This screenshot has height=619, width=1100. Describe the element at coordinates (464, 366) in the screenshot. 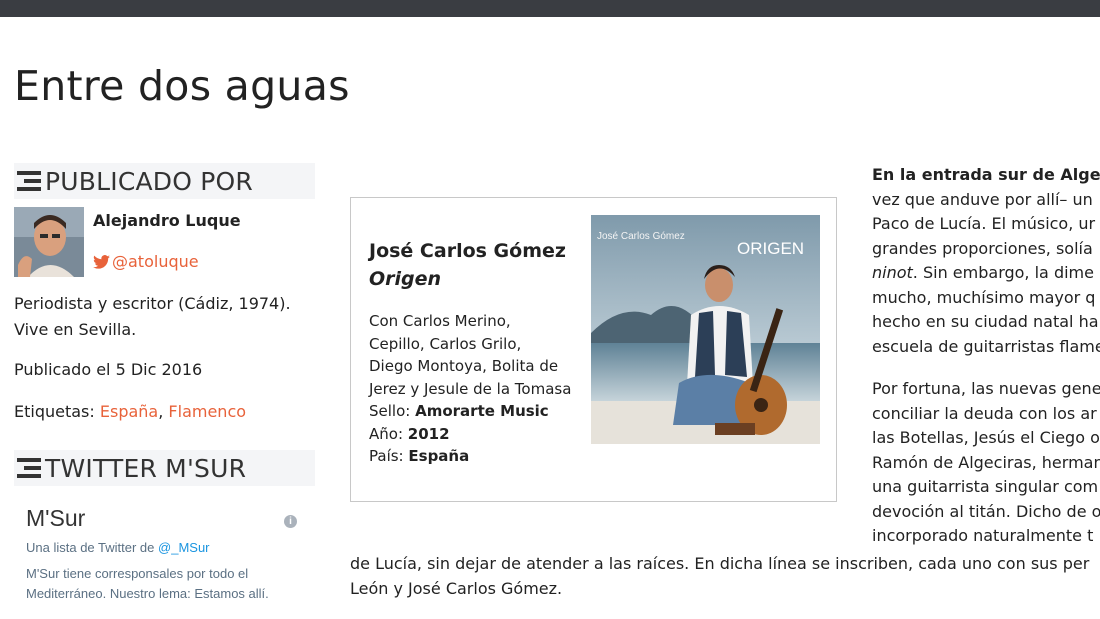

I see `album-credit-line: Diego Montoya, Bolita de` at that location.